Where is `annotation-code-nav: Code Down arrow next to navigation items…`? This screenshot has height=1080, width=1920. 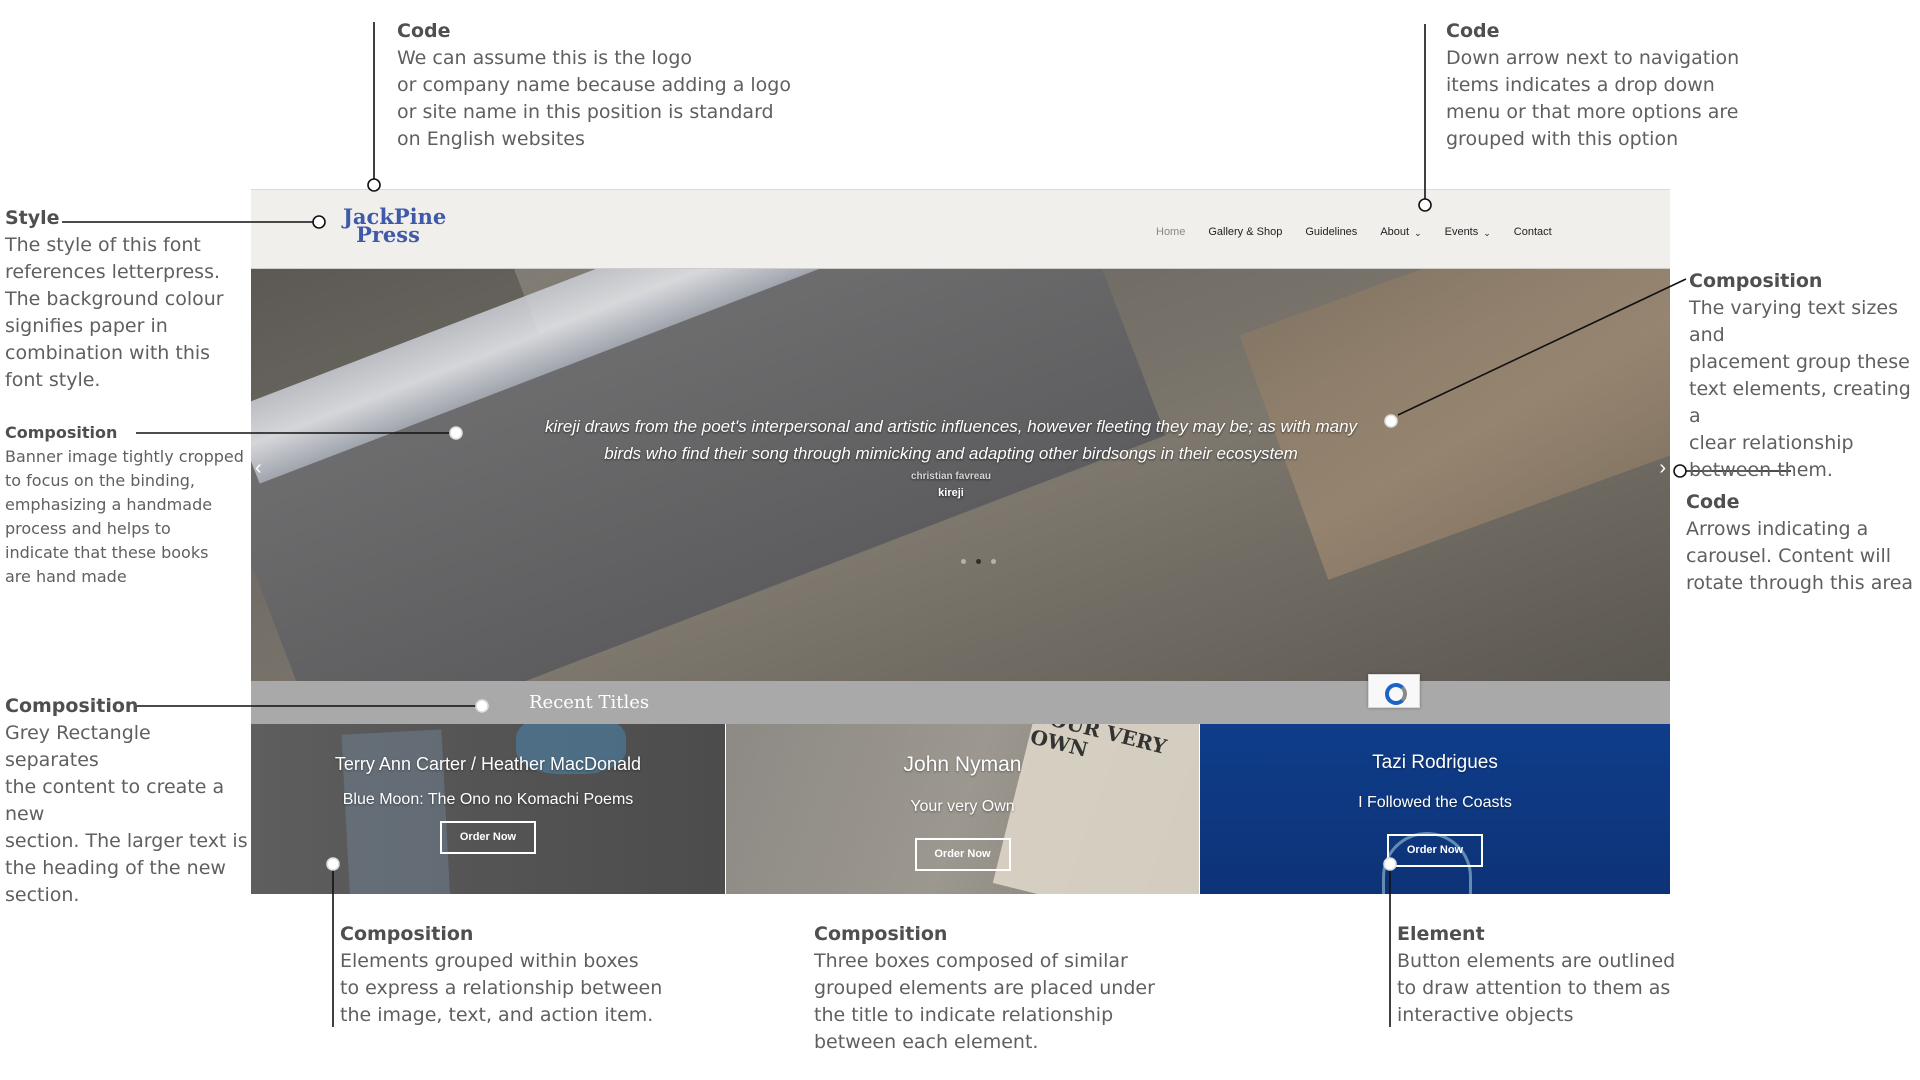
annotation-code-nav: Code Down arrow next to navigation items… is located at coordinates (1596, 85).